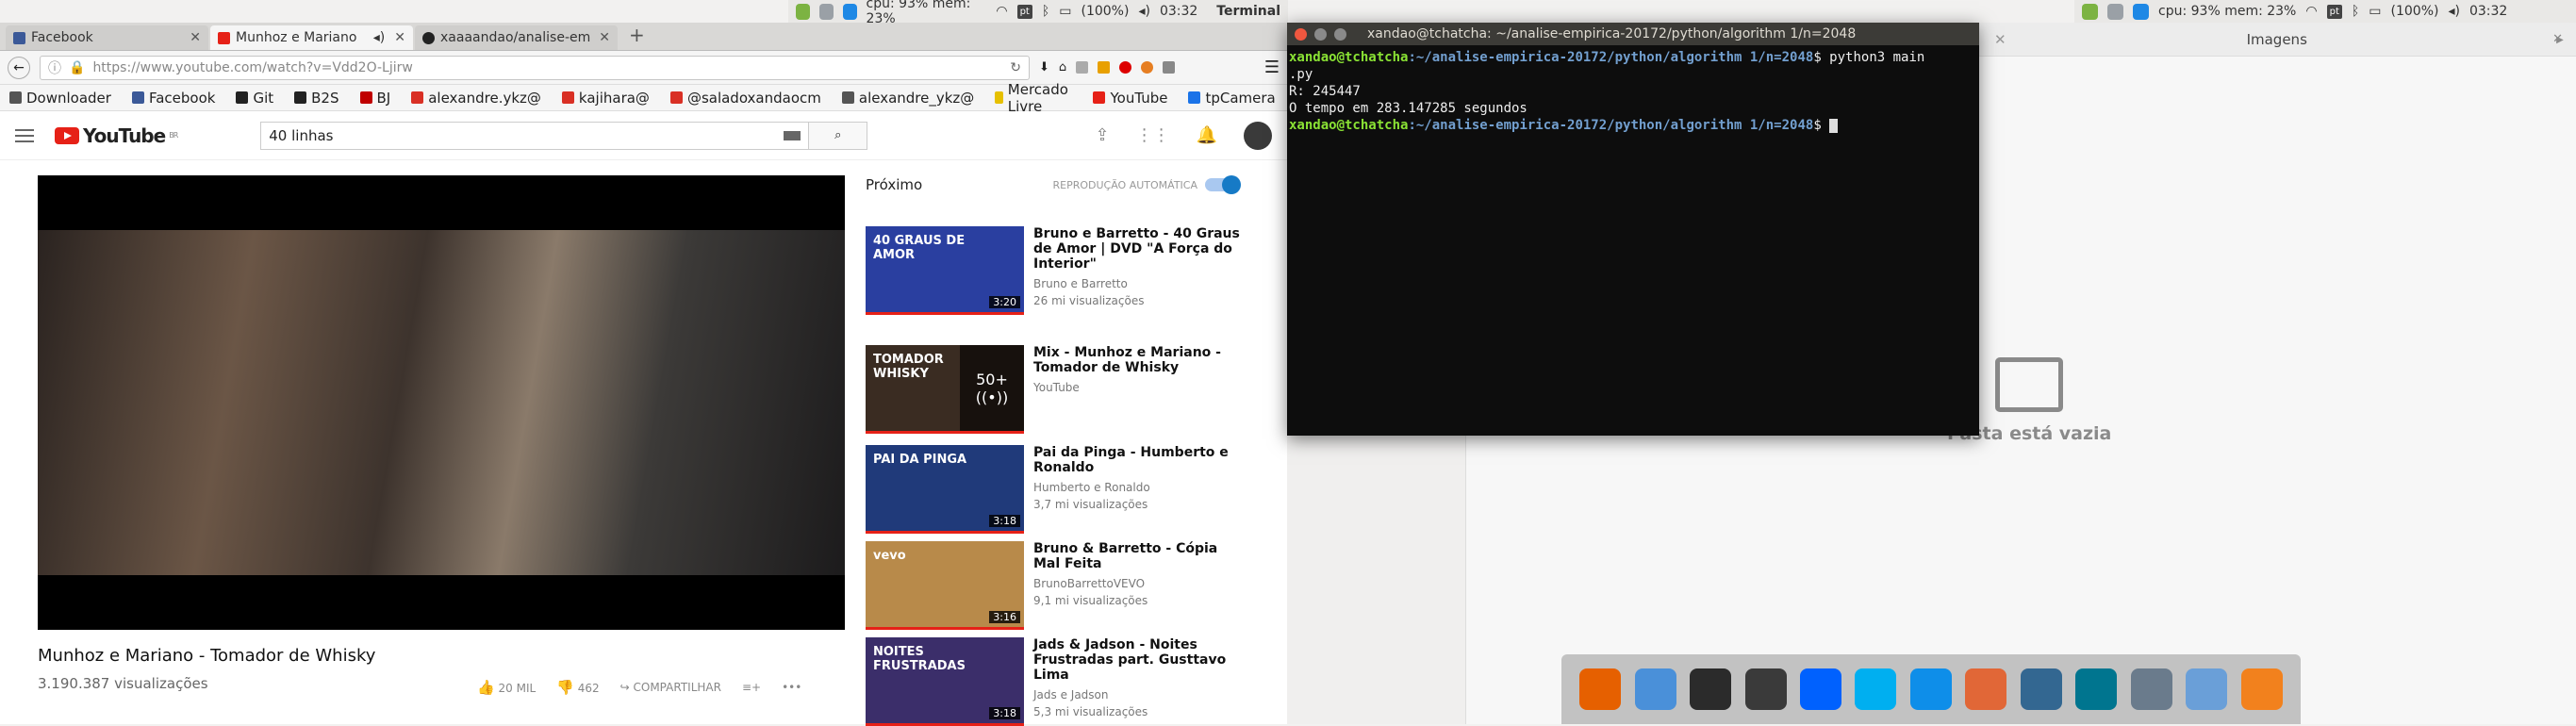  What do you see at coordinates (1986, 689) in the screenshot?
I see `matlab-icon` at bounding box center [1986, 689].